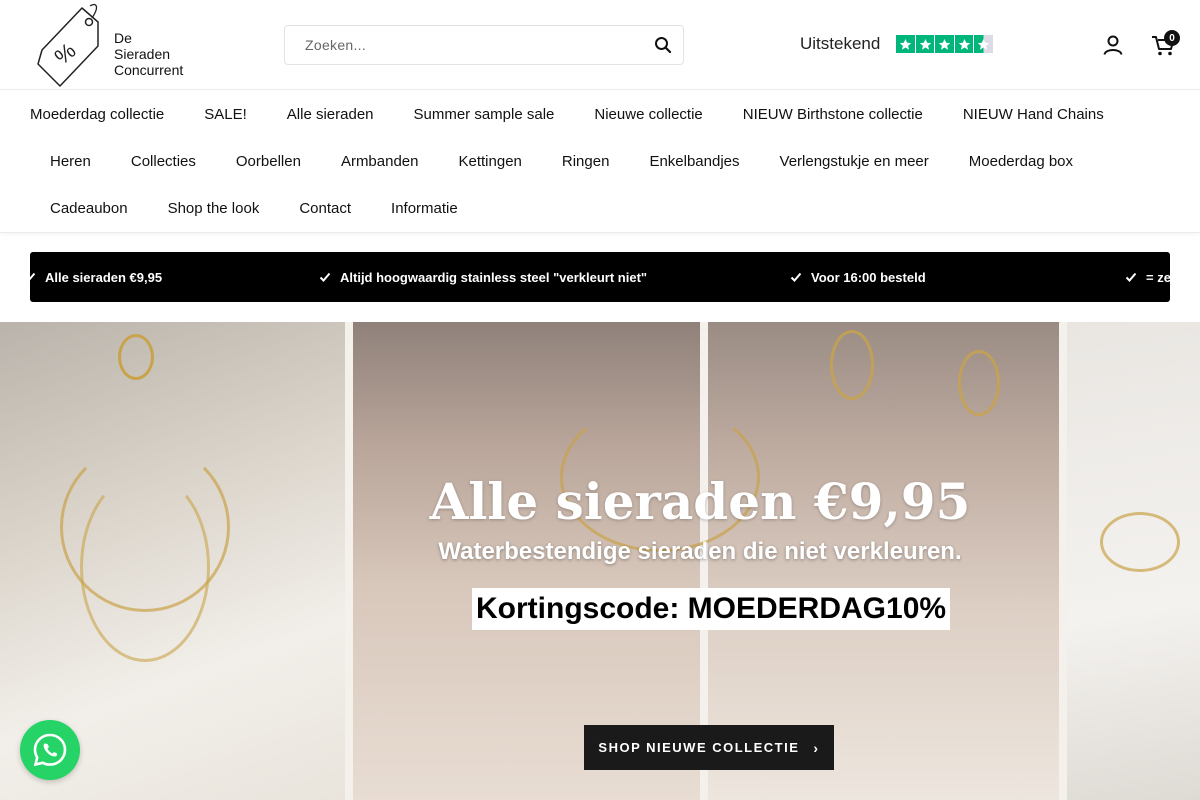  Describe the element at coordinates (586, 161) in the screenshot. I see `nav-item-ringen: Ringen` at that location.